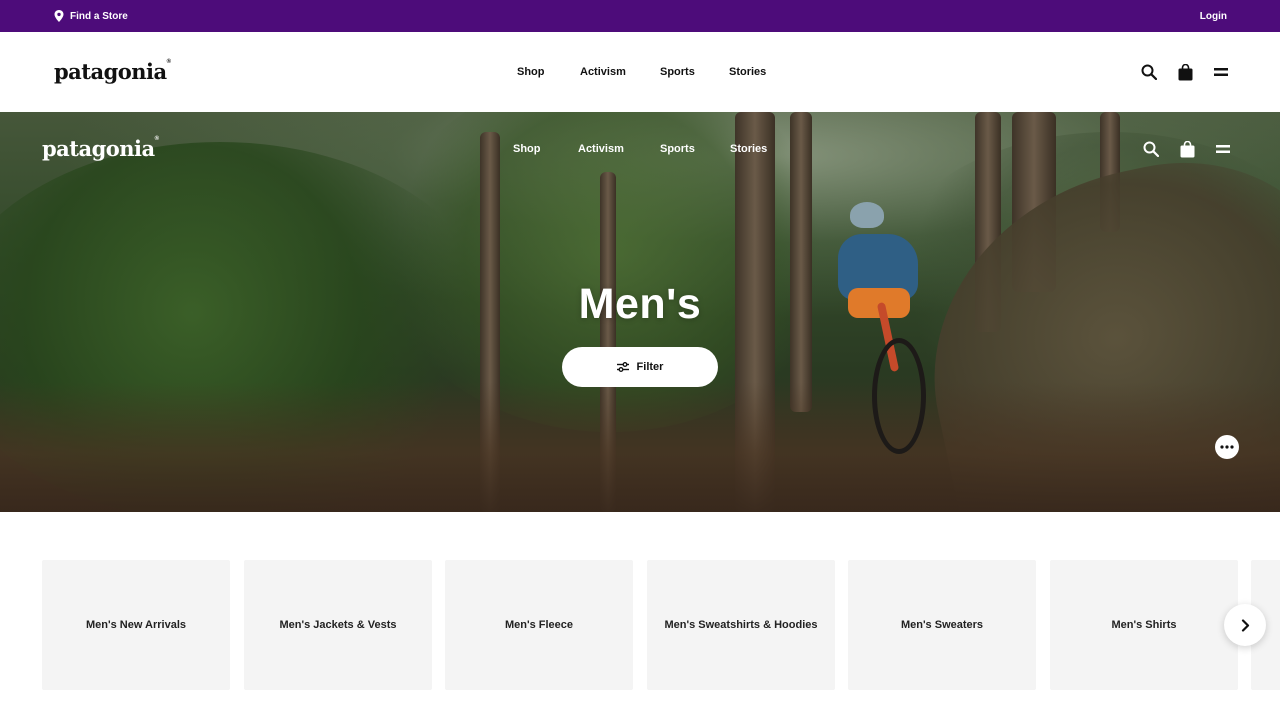  Describe the element at coordinates (1144, 625) in the screenshot. I see `category-card-shirts: Men's Shirts` at that location.